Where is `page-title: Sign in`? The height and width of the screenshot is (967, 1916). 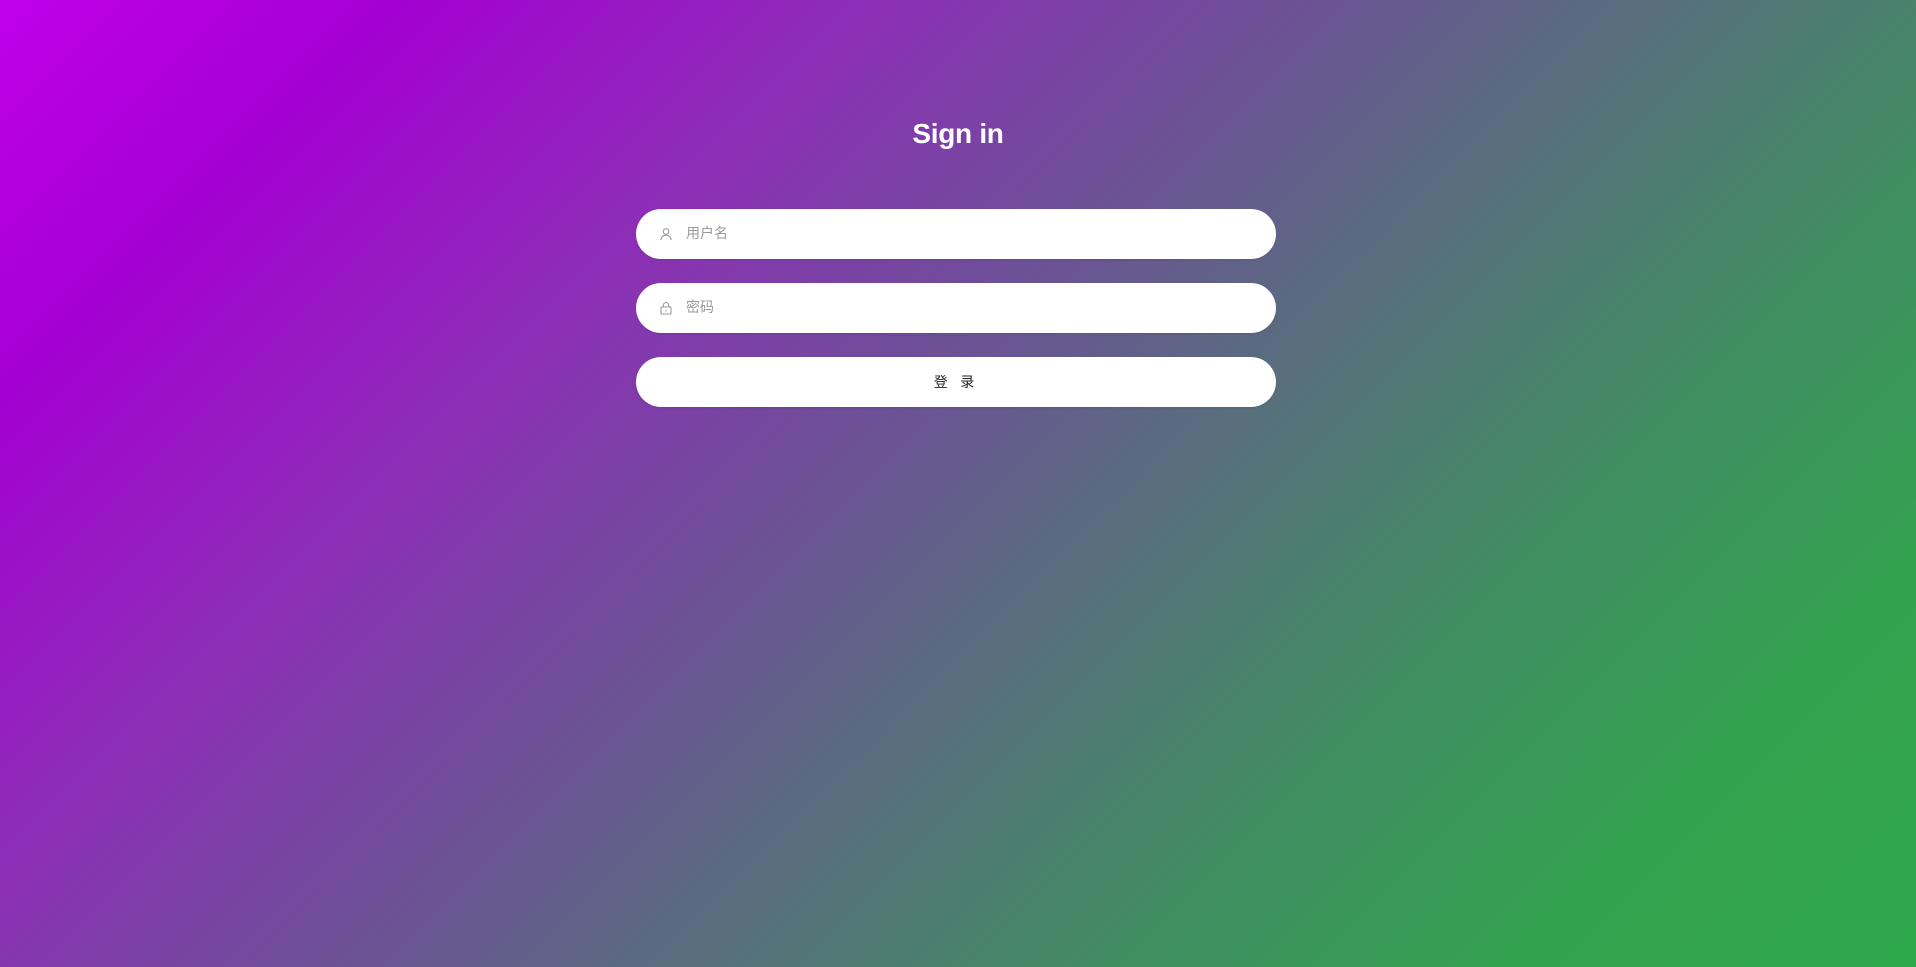 page-title: Sign in is located at coordinates (958, 133).